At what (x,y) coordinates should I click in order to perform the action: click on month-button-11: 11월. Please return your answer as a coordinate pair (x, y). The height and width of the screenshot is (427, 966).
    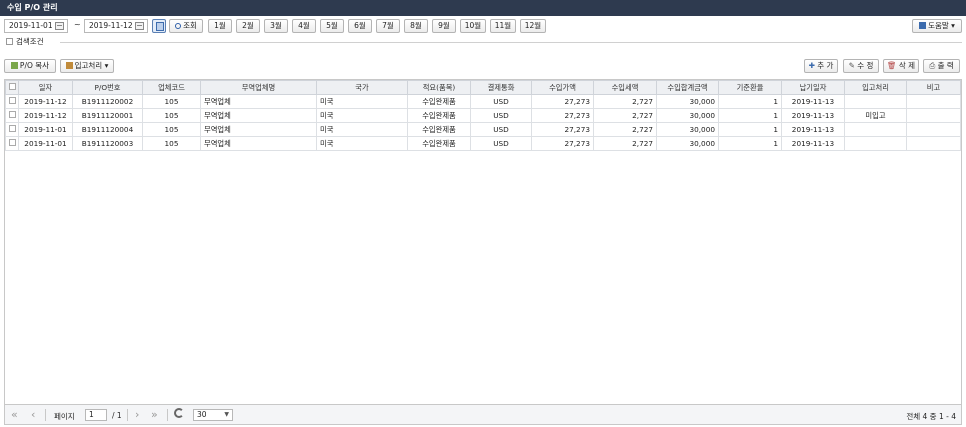
    Looking at the image, I should click on (503, 26).